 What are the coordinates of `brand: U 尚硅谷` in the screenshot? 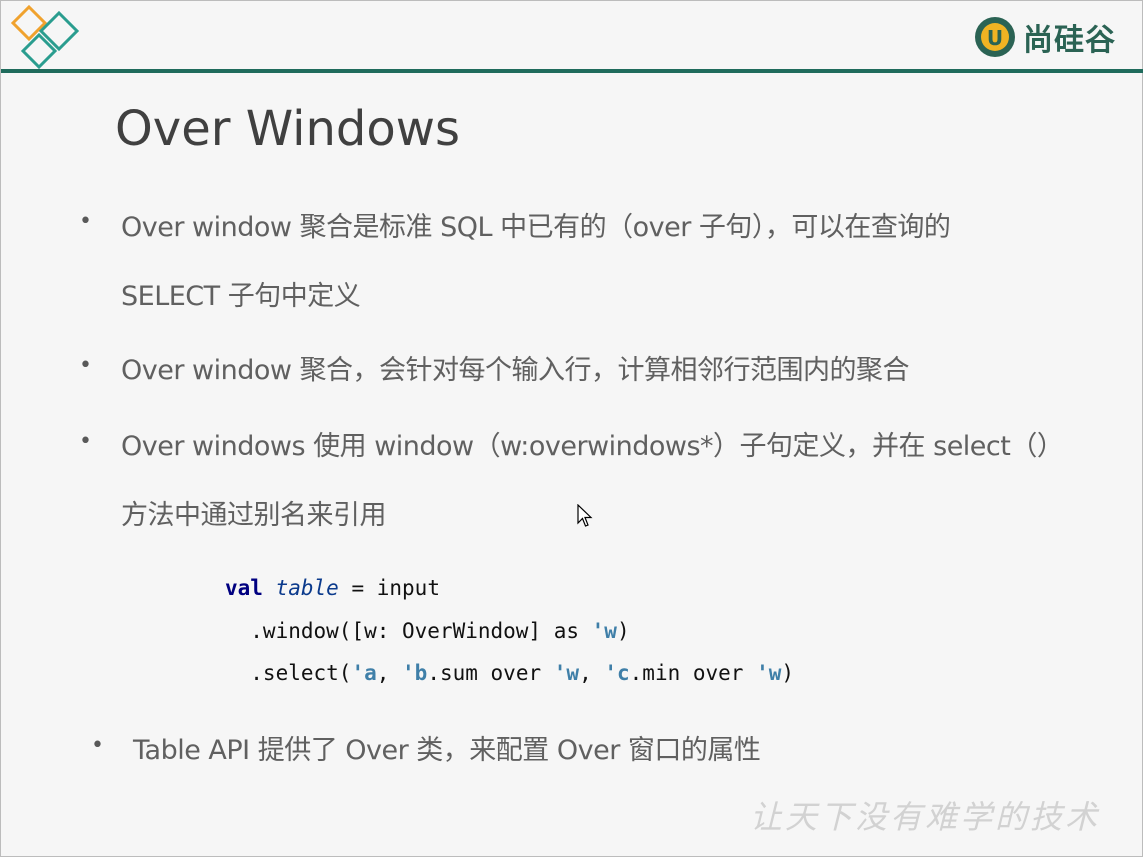 It's located at (1044, 37).